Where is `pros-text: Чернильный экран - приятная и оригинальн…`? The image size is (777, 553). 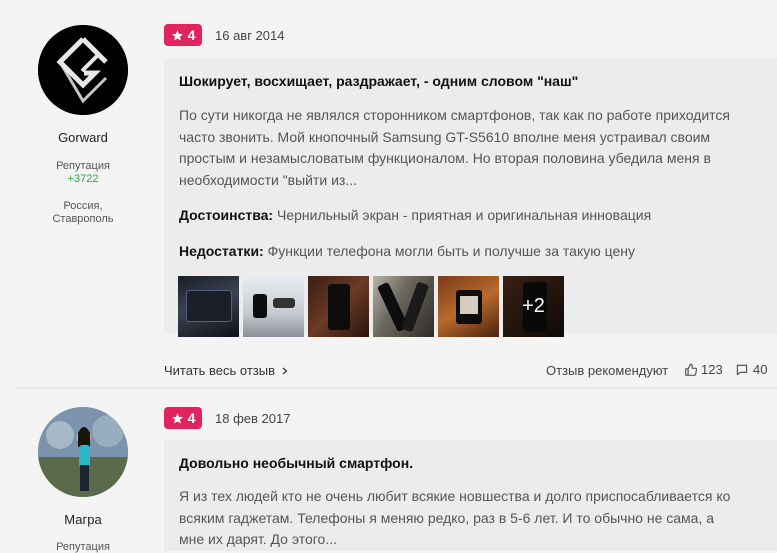 pros-text: Чернильный экран - приятная и оригинальн… is located at coordinates (464, 215).